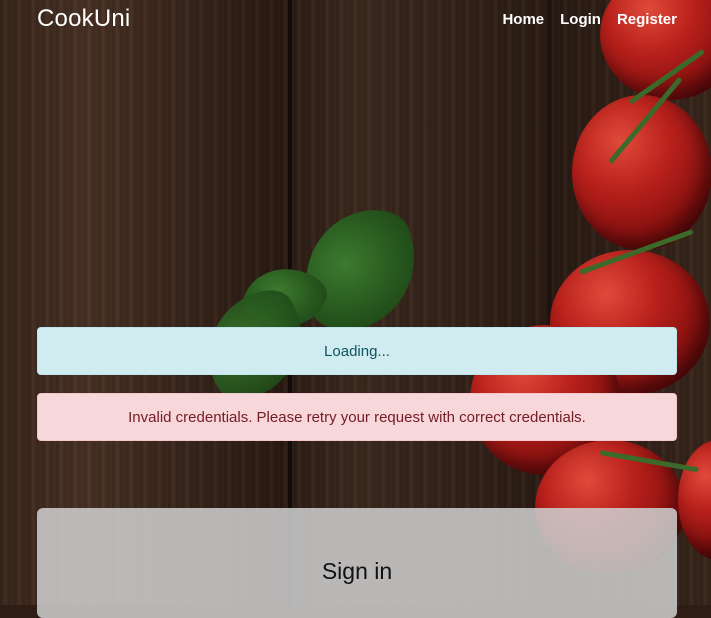 Image resolution: width=711 pixels, height=618 pixels. I want to click on nav-home-link: Home, so click(523, 19).